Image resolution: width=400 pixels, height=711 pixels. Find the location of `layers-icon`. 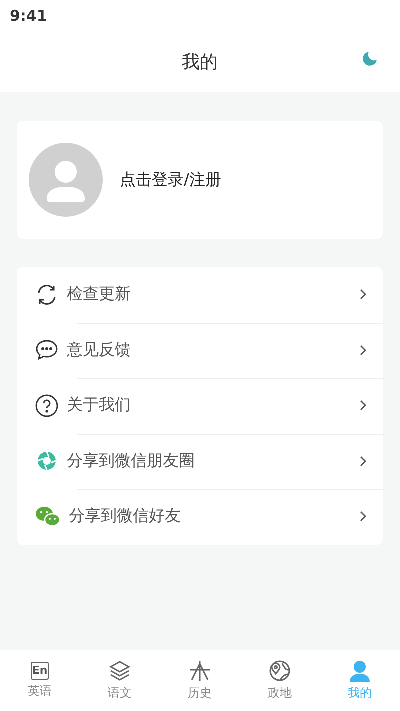

layers-icon is located at coordinates (120, 671).